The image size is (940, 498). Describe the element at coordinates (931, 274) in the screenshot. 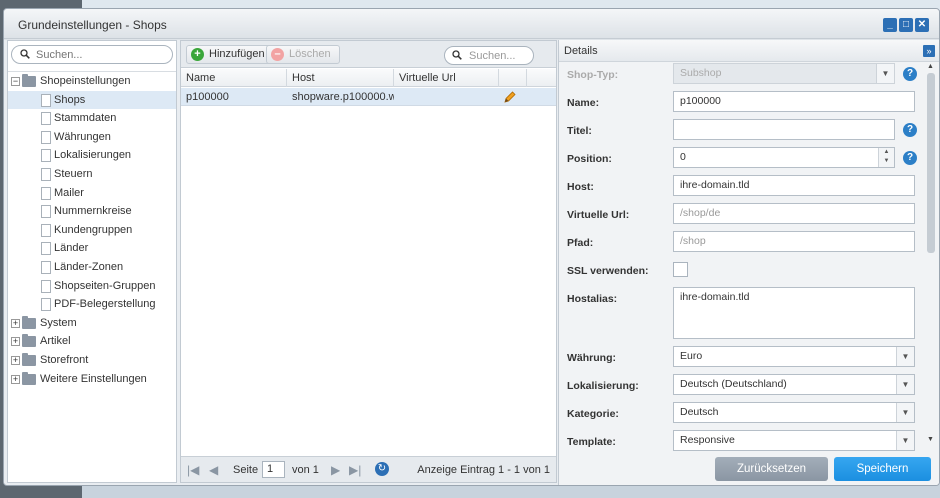

I see `details-scrollbar: ▲ ▼` at that location.